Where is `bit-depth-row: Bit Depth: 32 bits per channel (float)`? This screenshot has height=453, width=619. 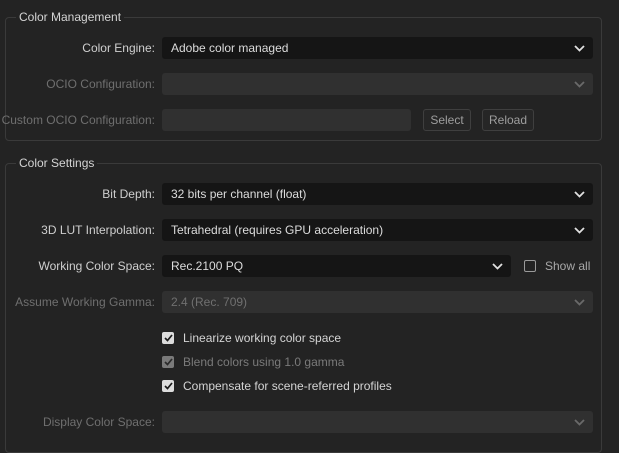
bit-depth-row: Bit Depth: 32 bits per channel (float) is located at coordinates (303, 194).